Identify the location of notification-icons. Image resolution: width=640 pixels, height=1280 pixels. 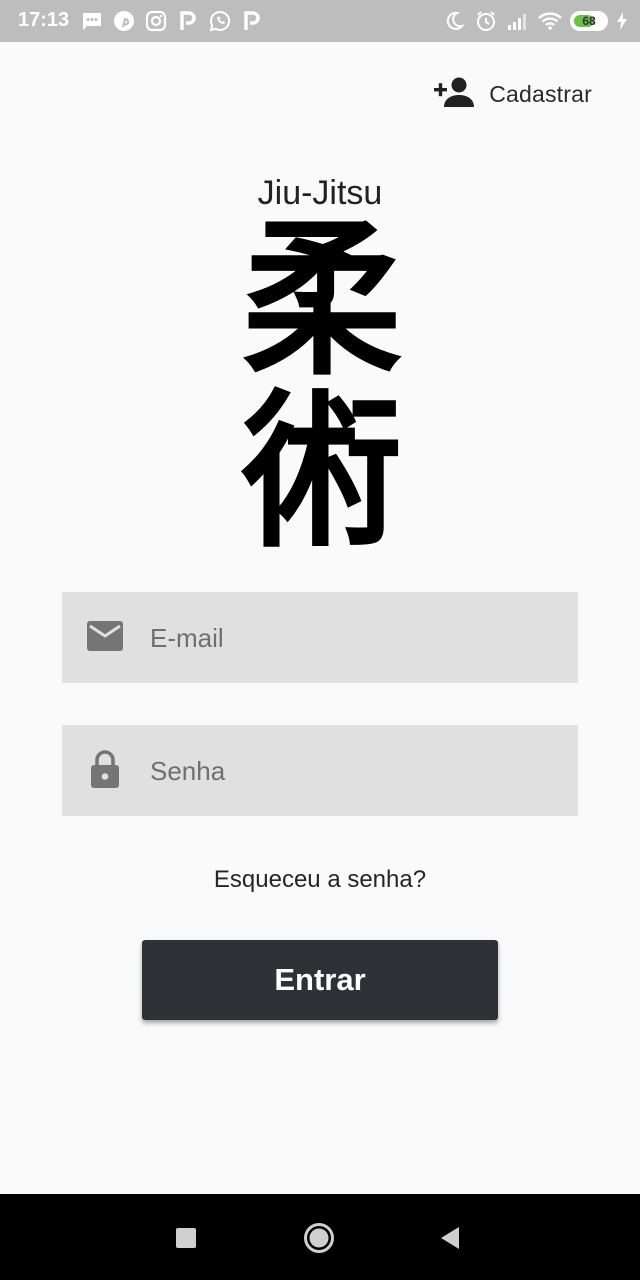
(172, 21).